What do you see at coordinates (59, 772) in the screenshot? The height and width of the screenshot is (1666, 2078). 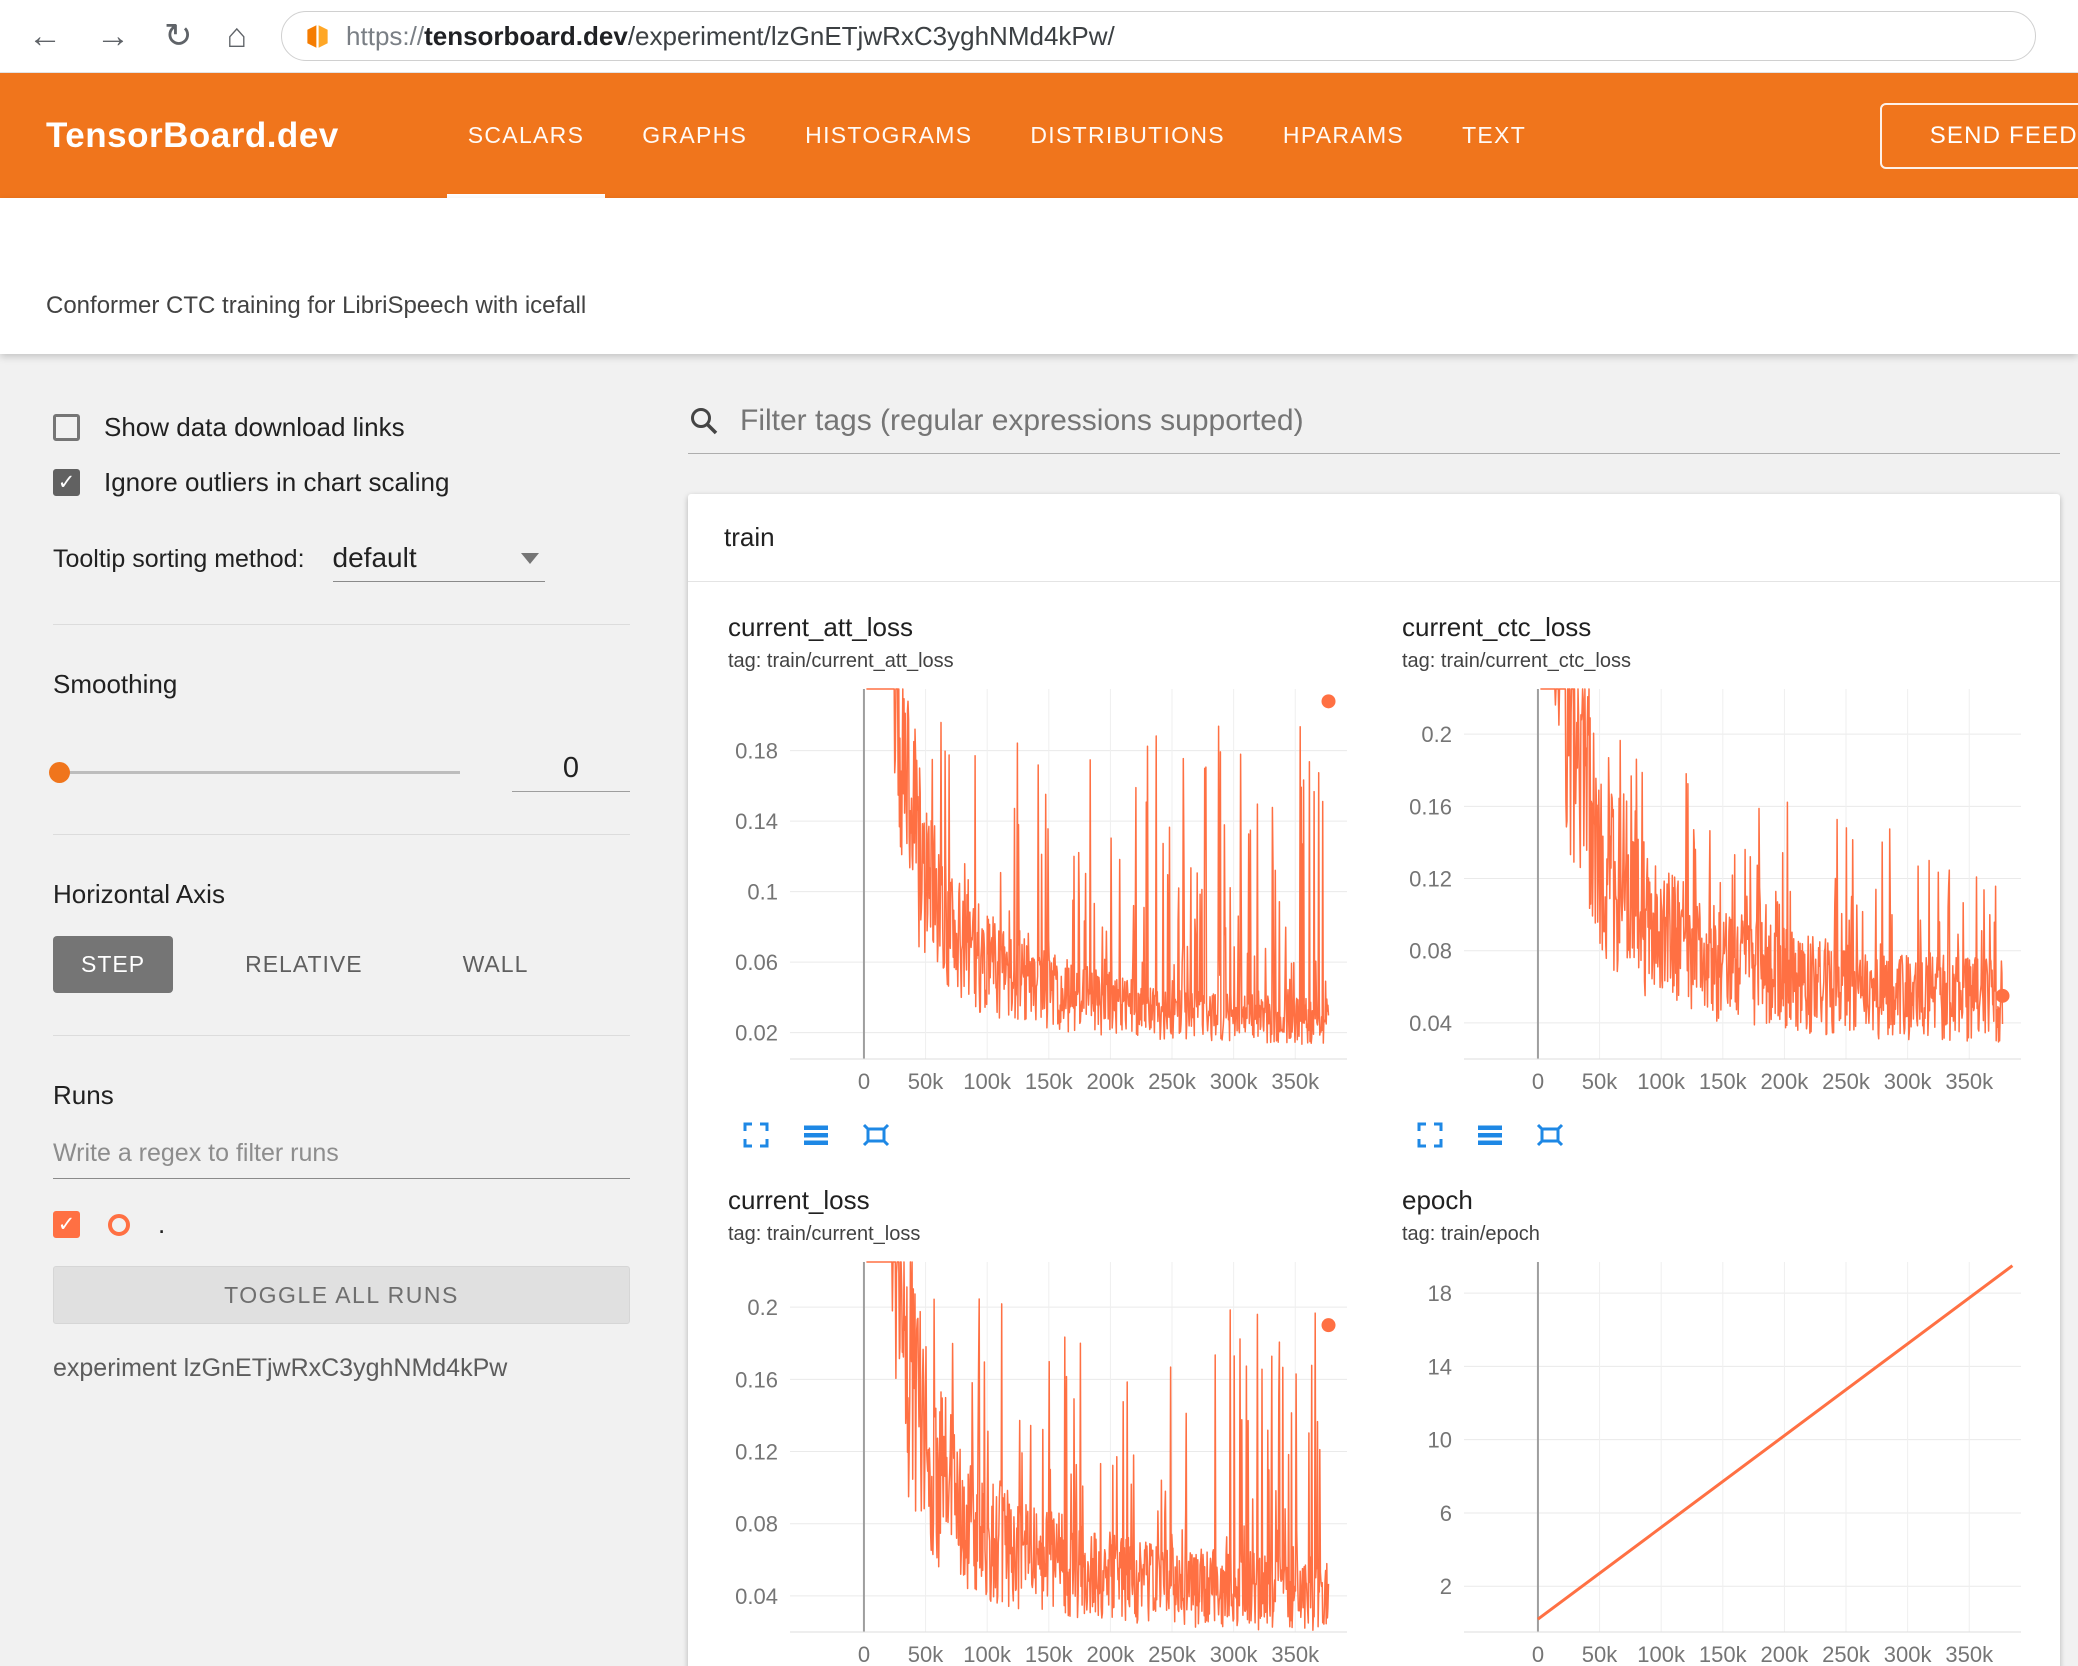 I see `smoothing-slider-thumb` at bounding box center [59, 772].